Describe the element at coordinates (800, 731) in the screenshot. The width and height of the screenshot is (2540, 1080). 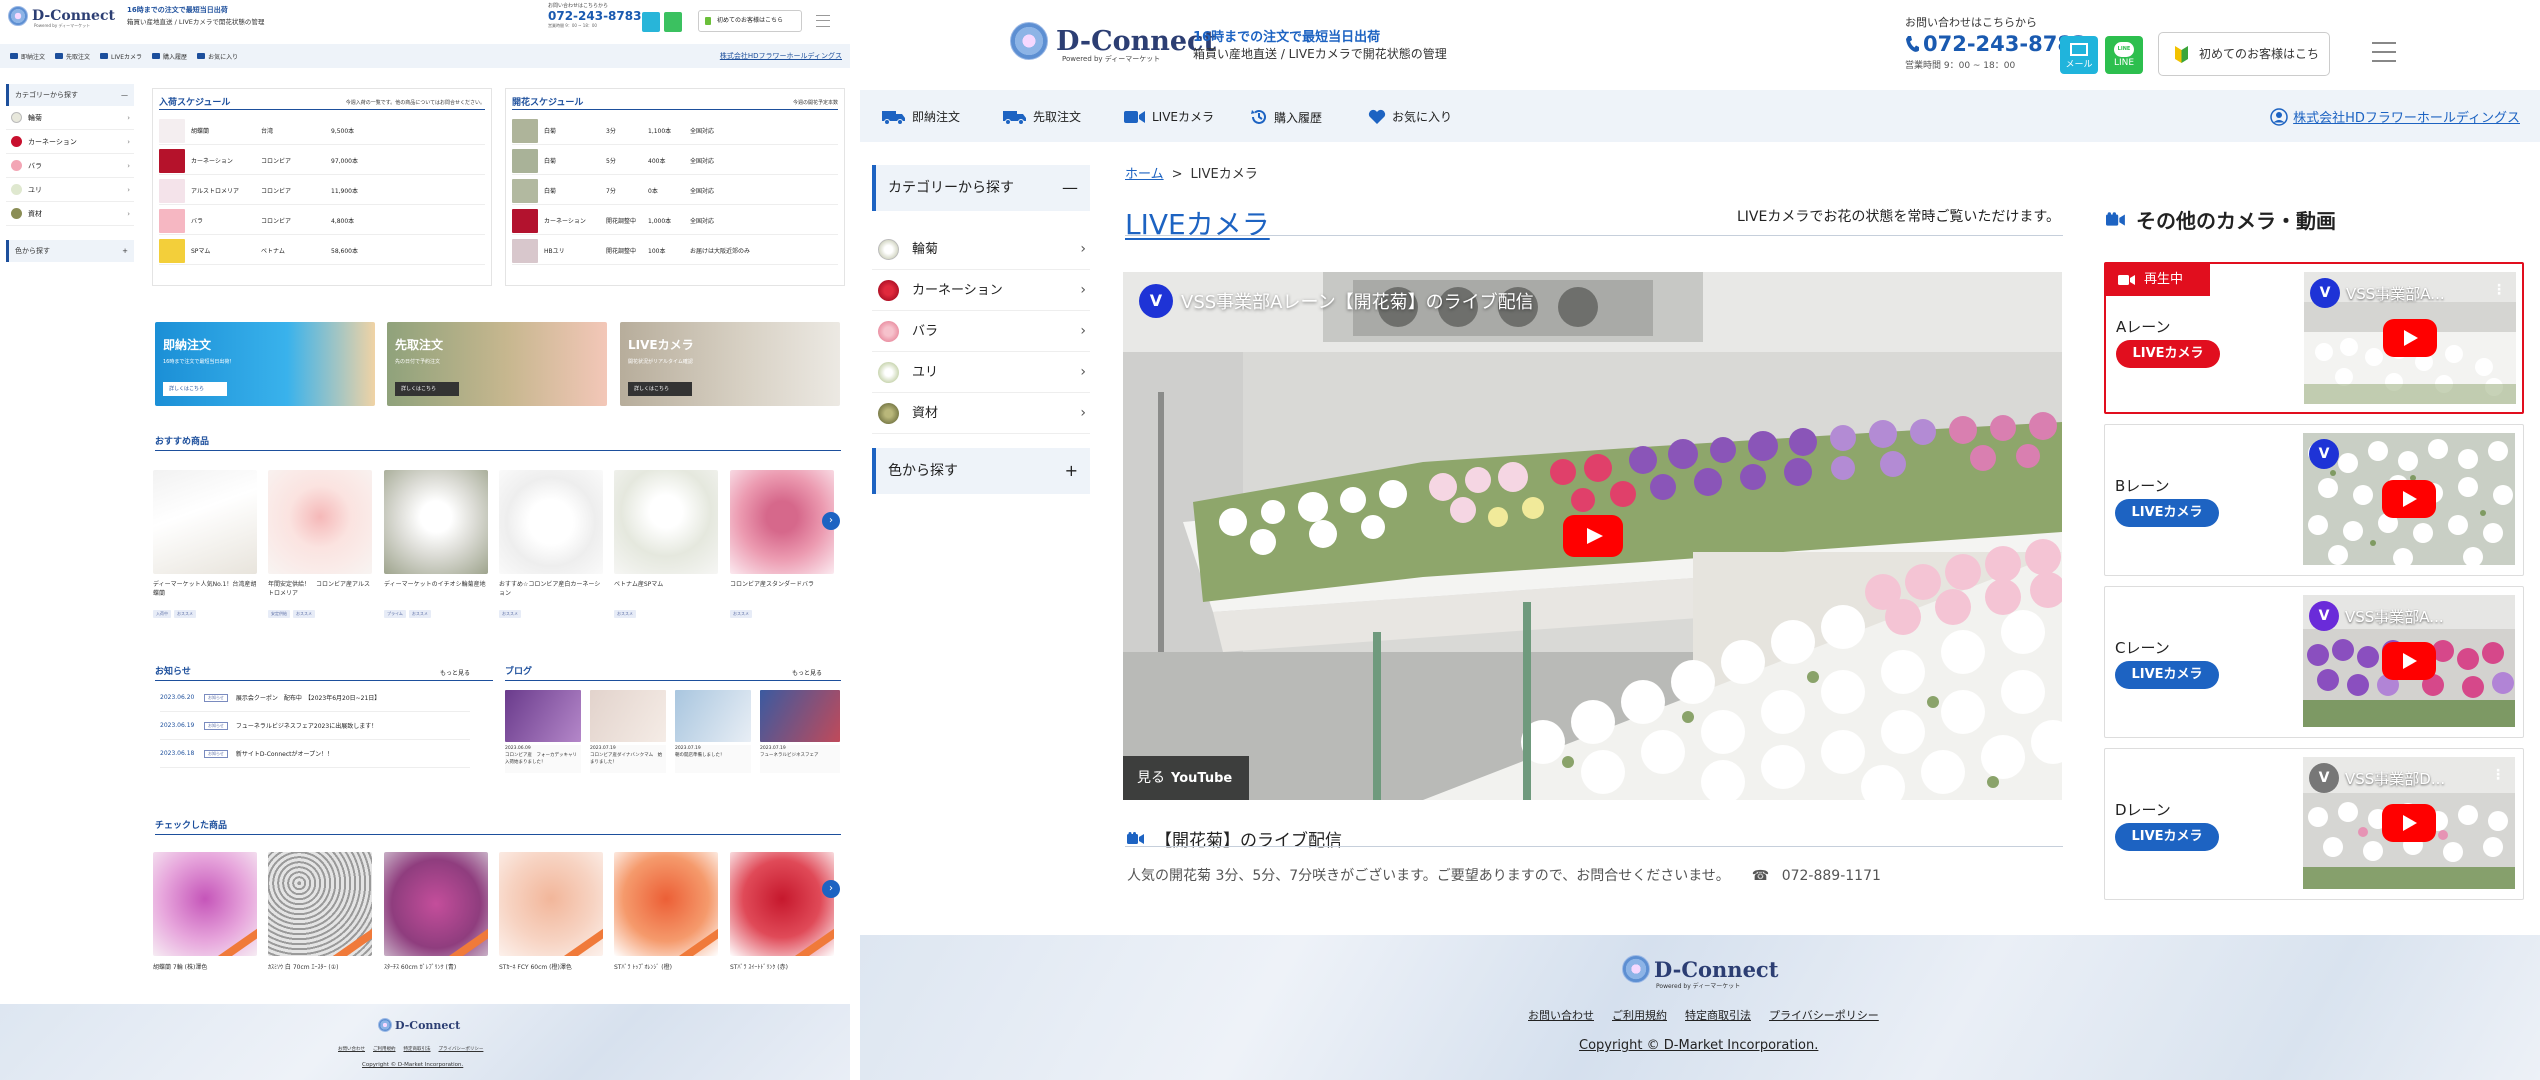
I see `blog-card: 2023.07.19 フューネラルビジネスフェア` at that location.